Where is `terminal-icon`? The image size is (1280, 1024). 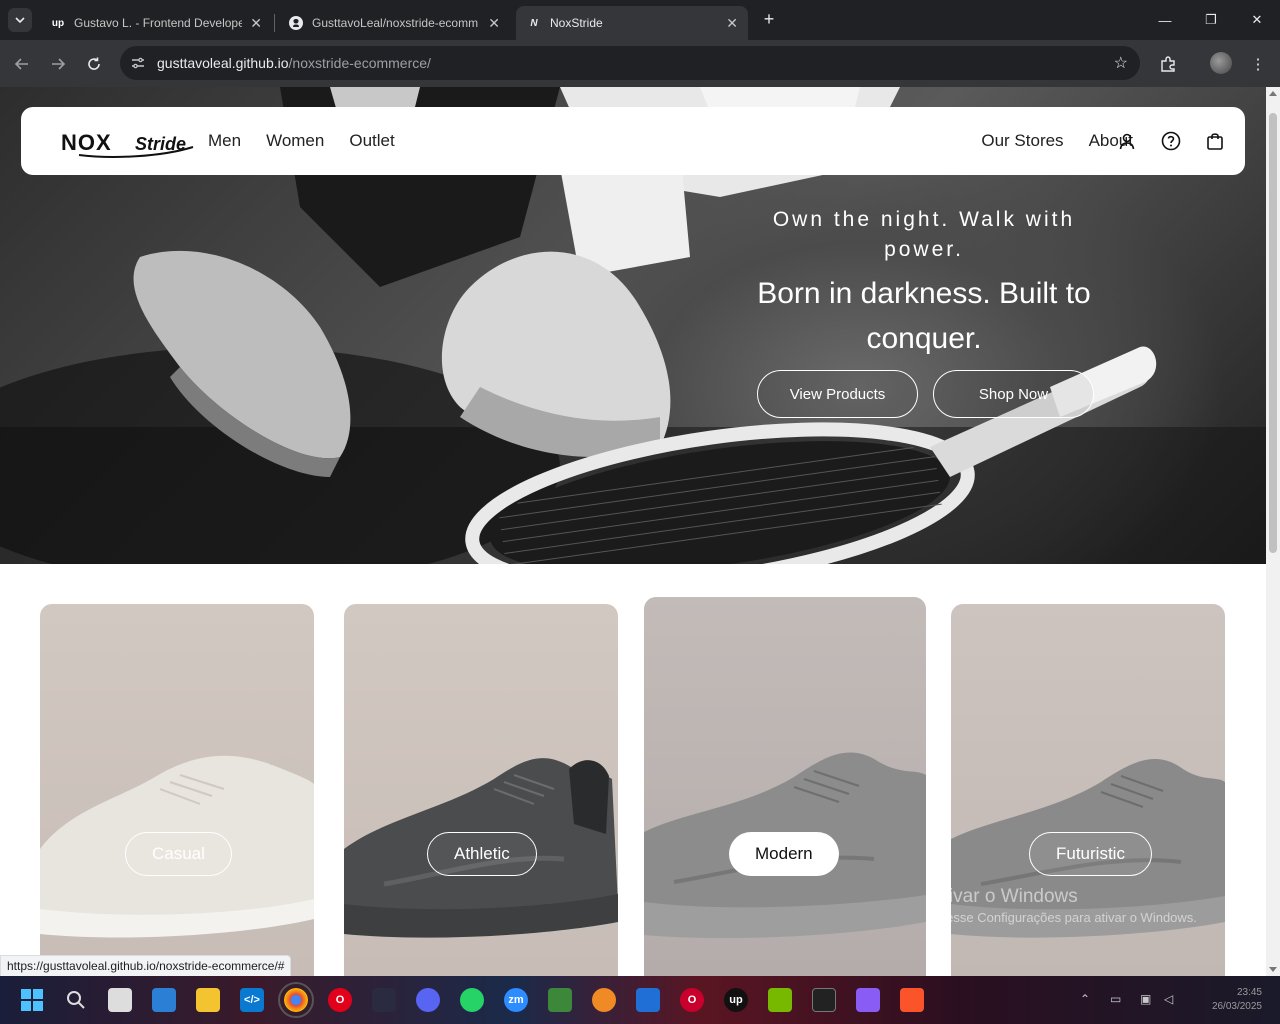
terminal-icon is located at coordinates (824, 1000).